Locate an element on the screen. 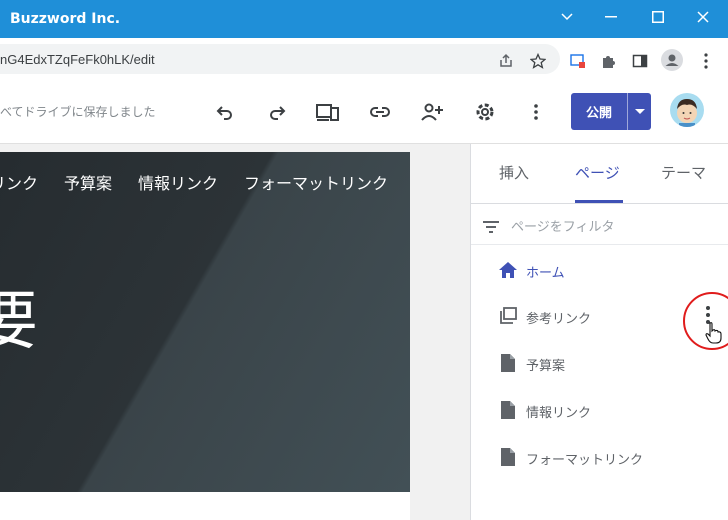  filter-icon is located at coordinates (491, 227).